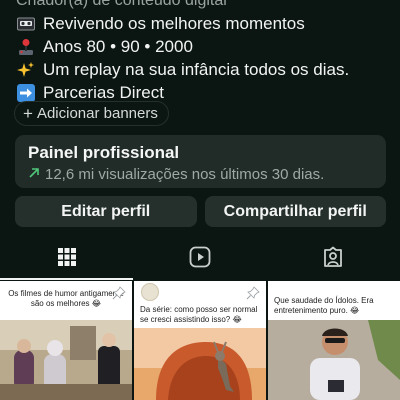  I want to click on tab-tagged, so click(333, 259).